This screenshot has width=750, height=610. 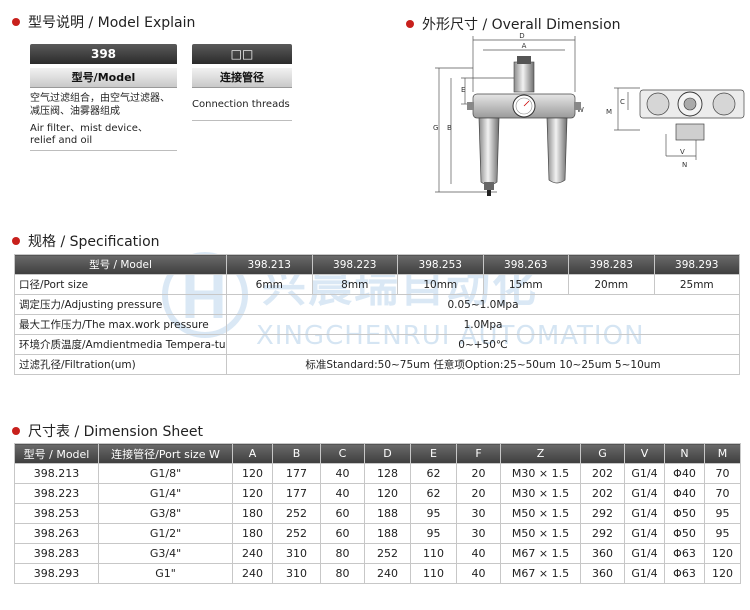 I want to click on dim-cell: G1/8", so click(x=165, y=473).